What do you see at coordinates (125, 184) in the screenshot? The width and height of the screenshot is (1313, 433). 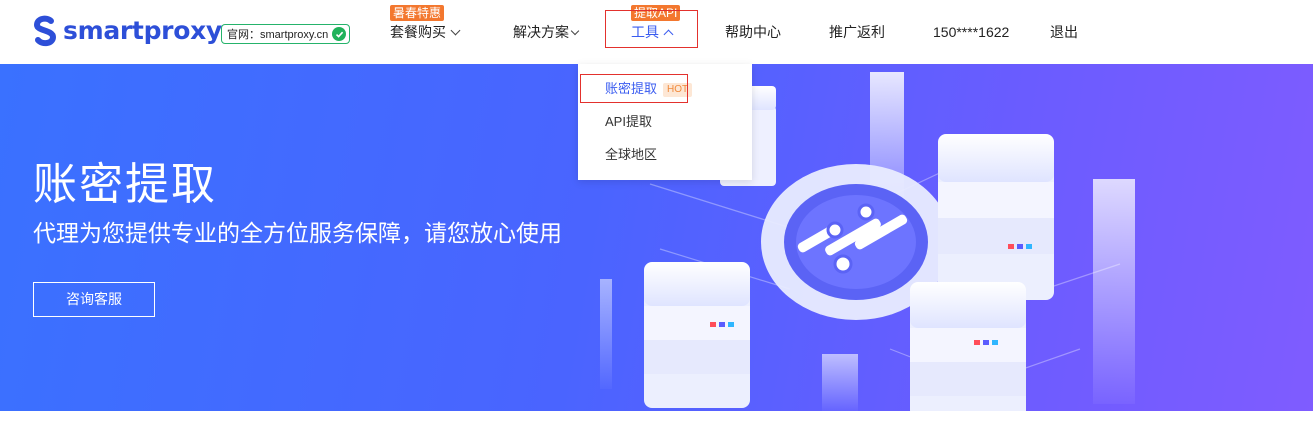 I see `hero-title: 账密提取` at bounding box center [125, 184].